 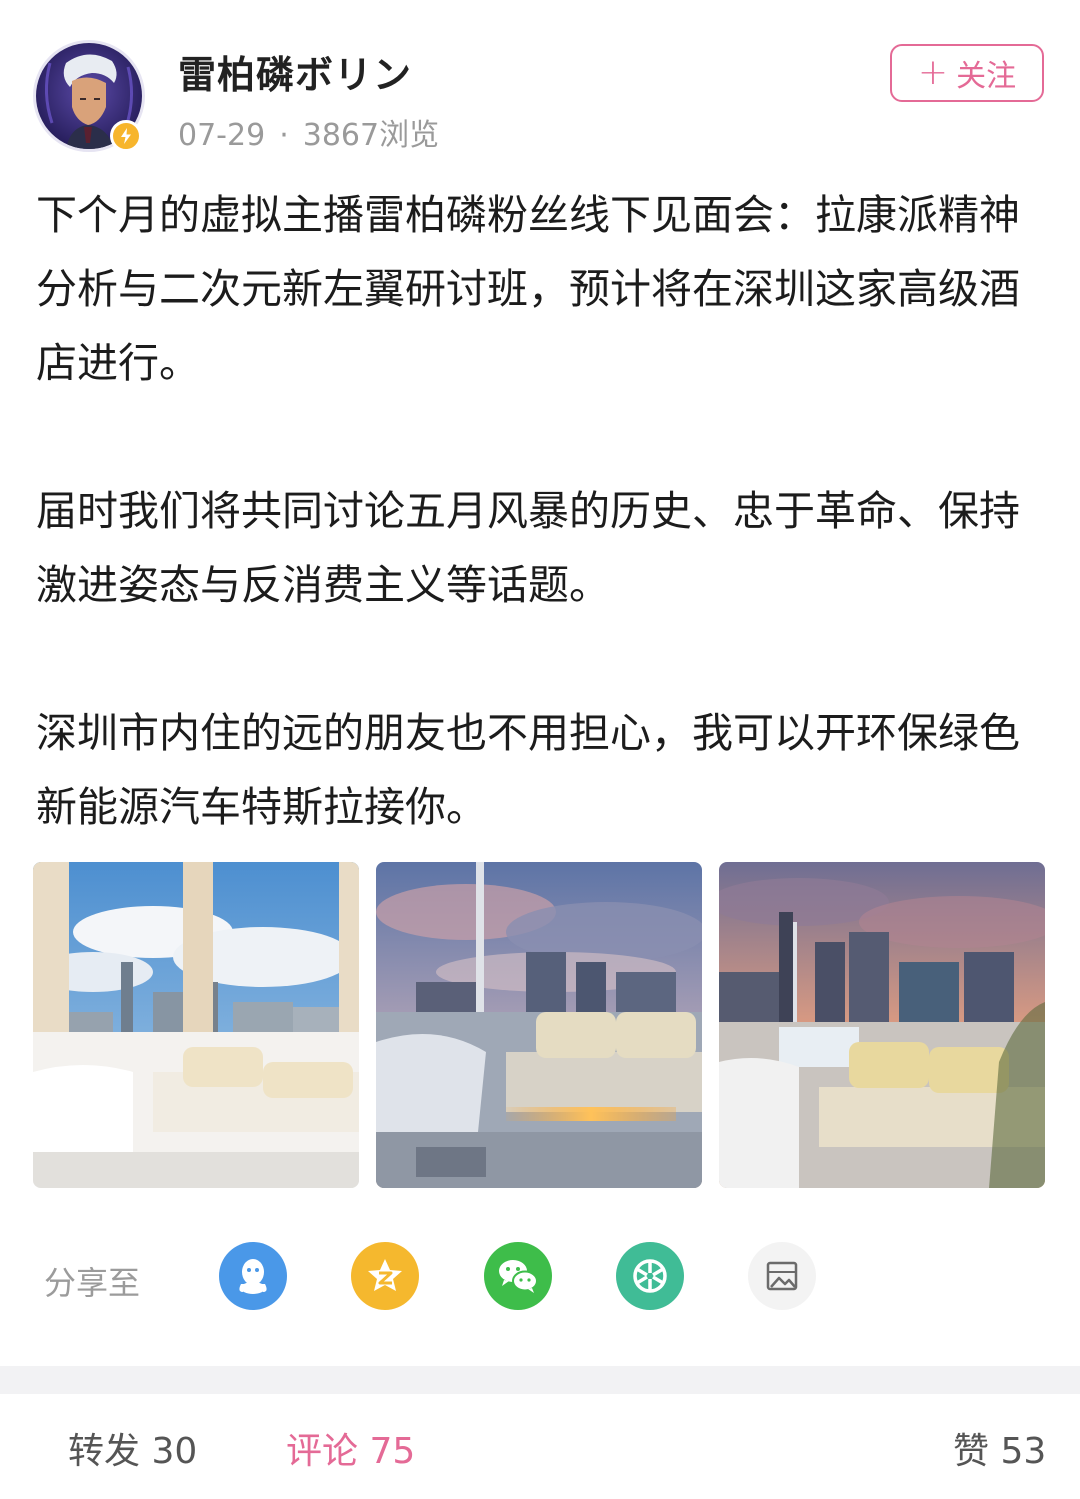 I want to click on section-divider, so click(x=540, y=1380).